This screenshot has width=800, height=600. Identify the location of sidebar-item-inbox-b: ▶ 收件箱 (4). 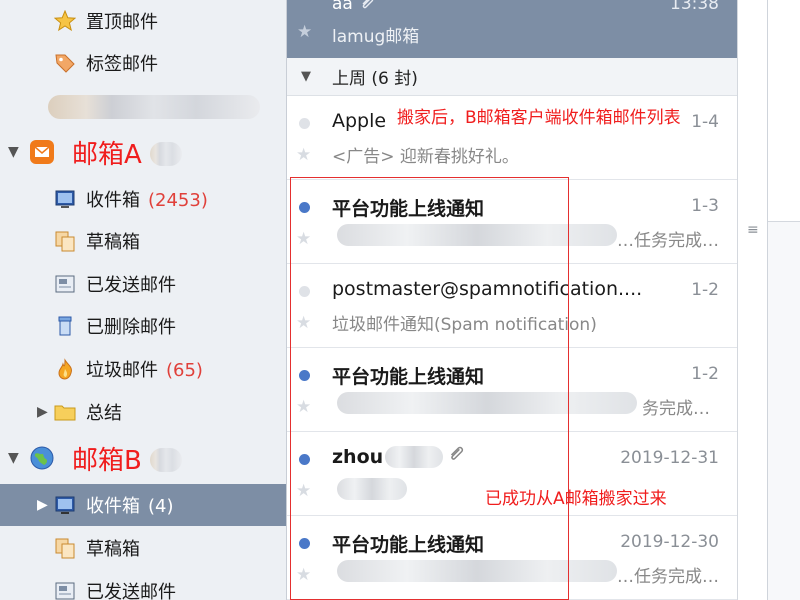
(143, 505).